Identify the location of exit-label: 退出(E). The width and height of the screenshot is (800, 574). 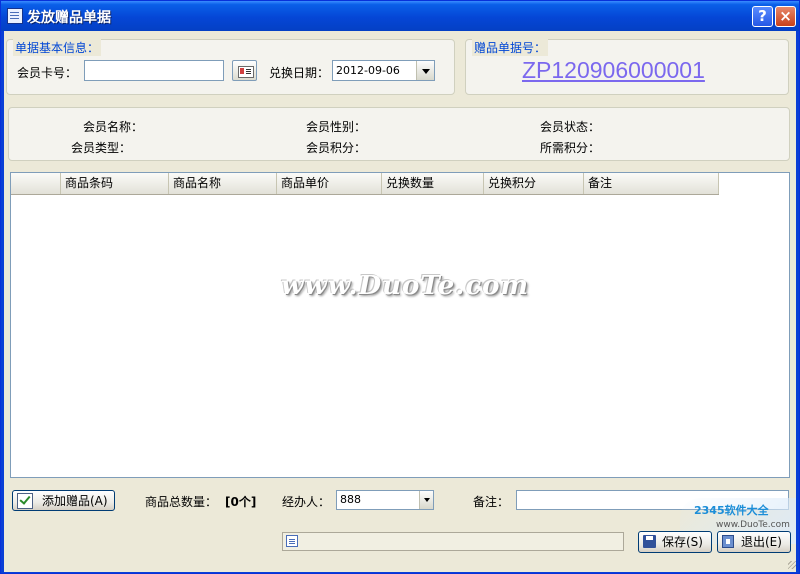
(761, 542).